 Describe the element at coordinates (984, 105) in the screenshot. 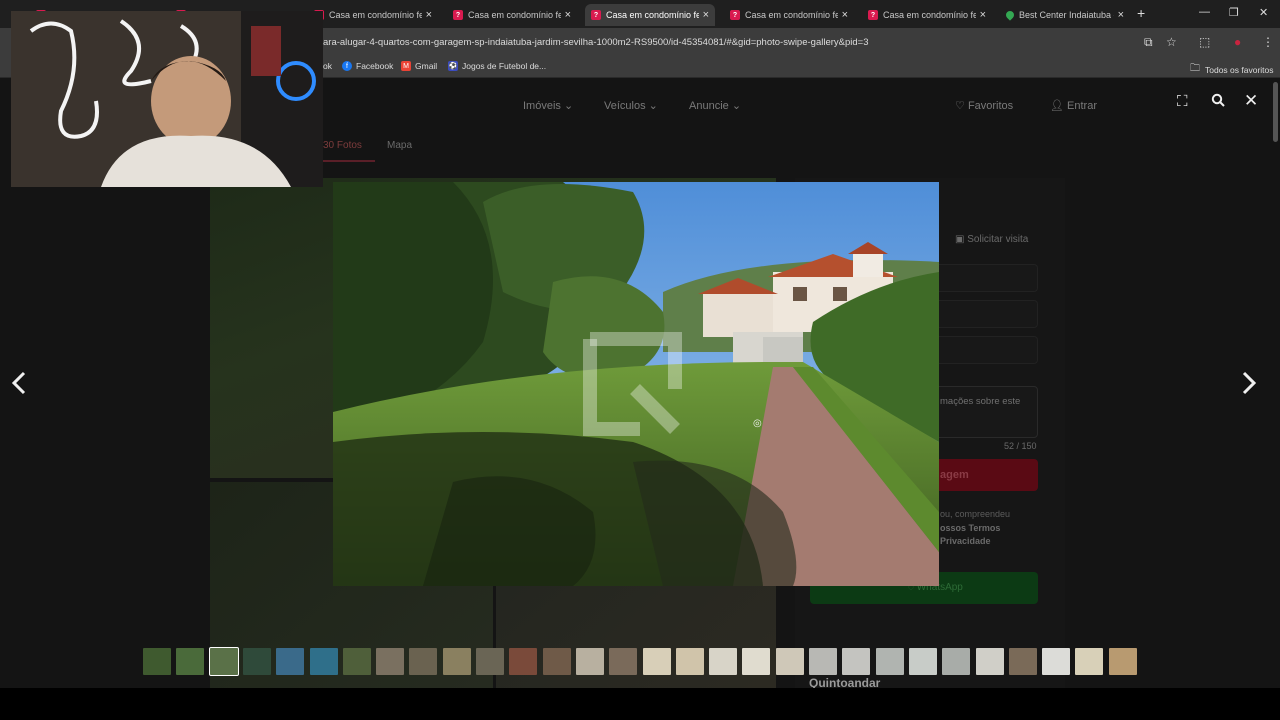

I see `favoritos-link: ♡ Favoritos` at that location.